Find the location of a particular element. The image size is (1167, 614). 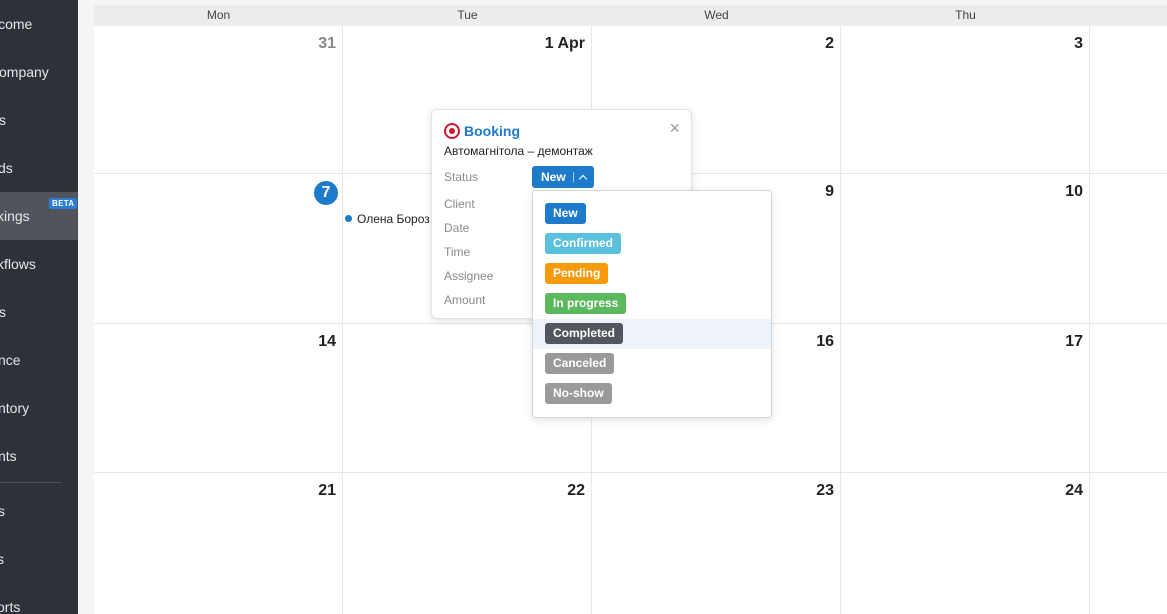

close-icon: × is located at coordinates (674, 128).